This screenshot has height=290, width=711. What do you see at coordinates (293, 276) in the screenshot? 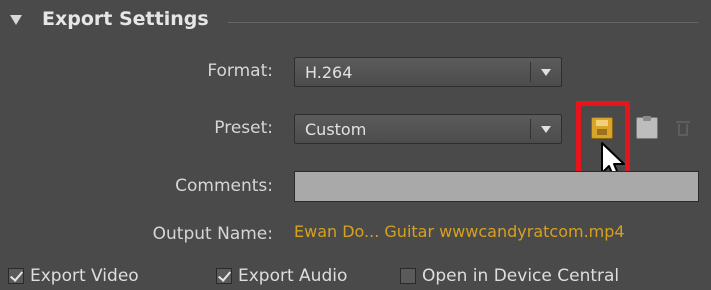
I see `export-audio-label: Export Audio` at bounding box center [293, 276].